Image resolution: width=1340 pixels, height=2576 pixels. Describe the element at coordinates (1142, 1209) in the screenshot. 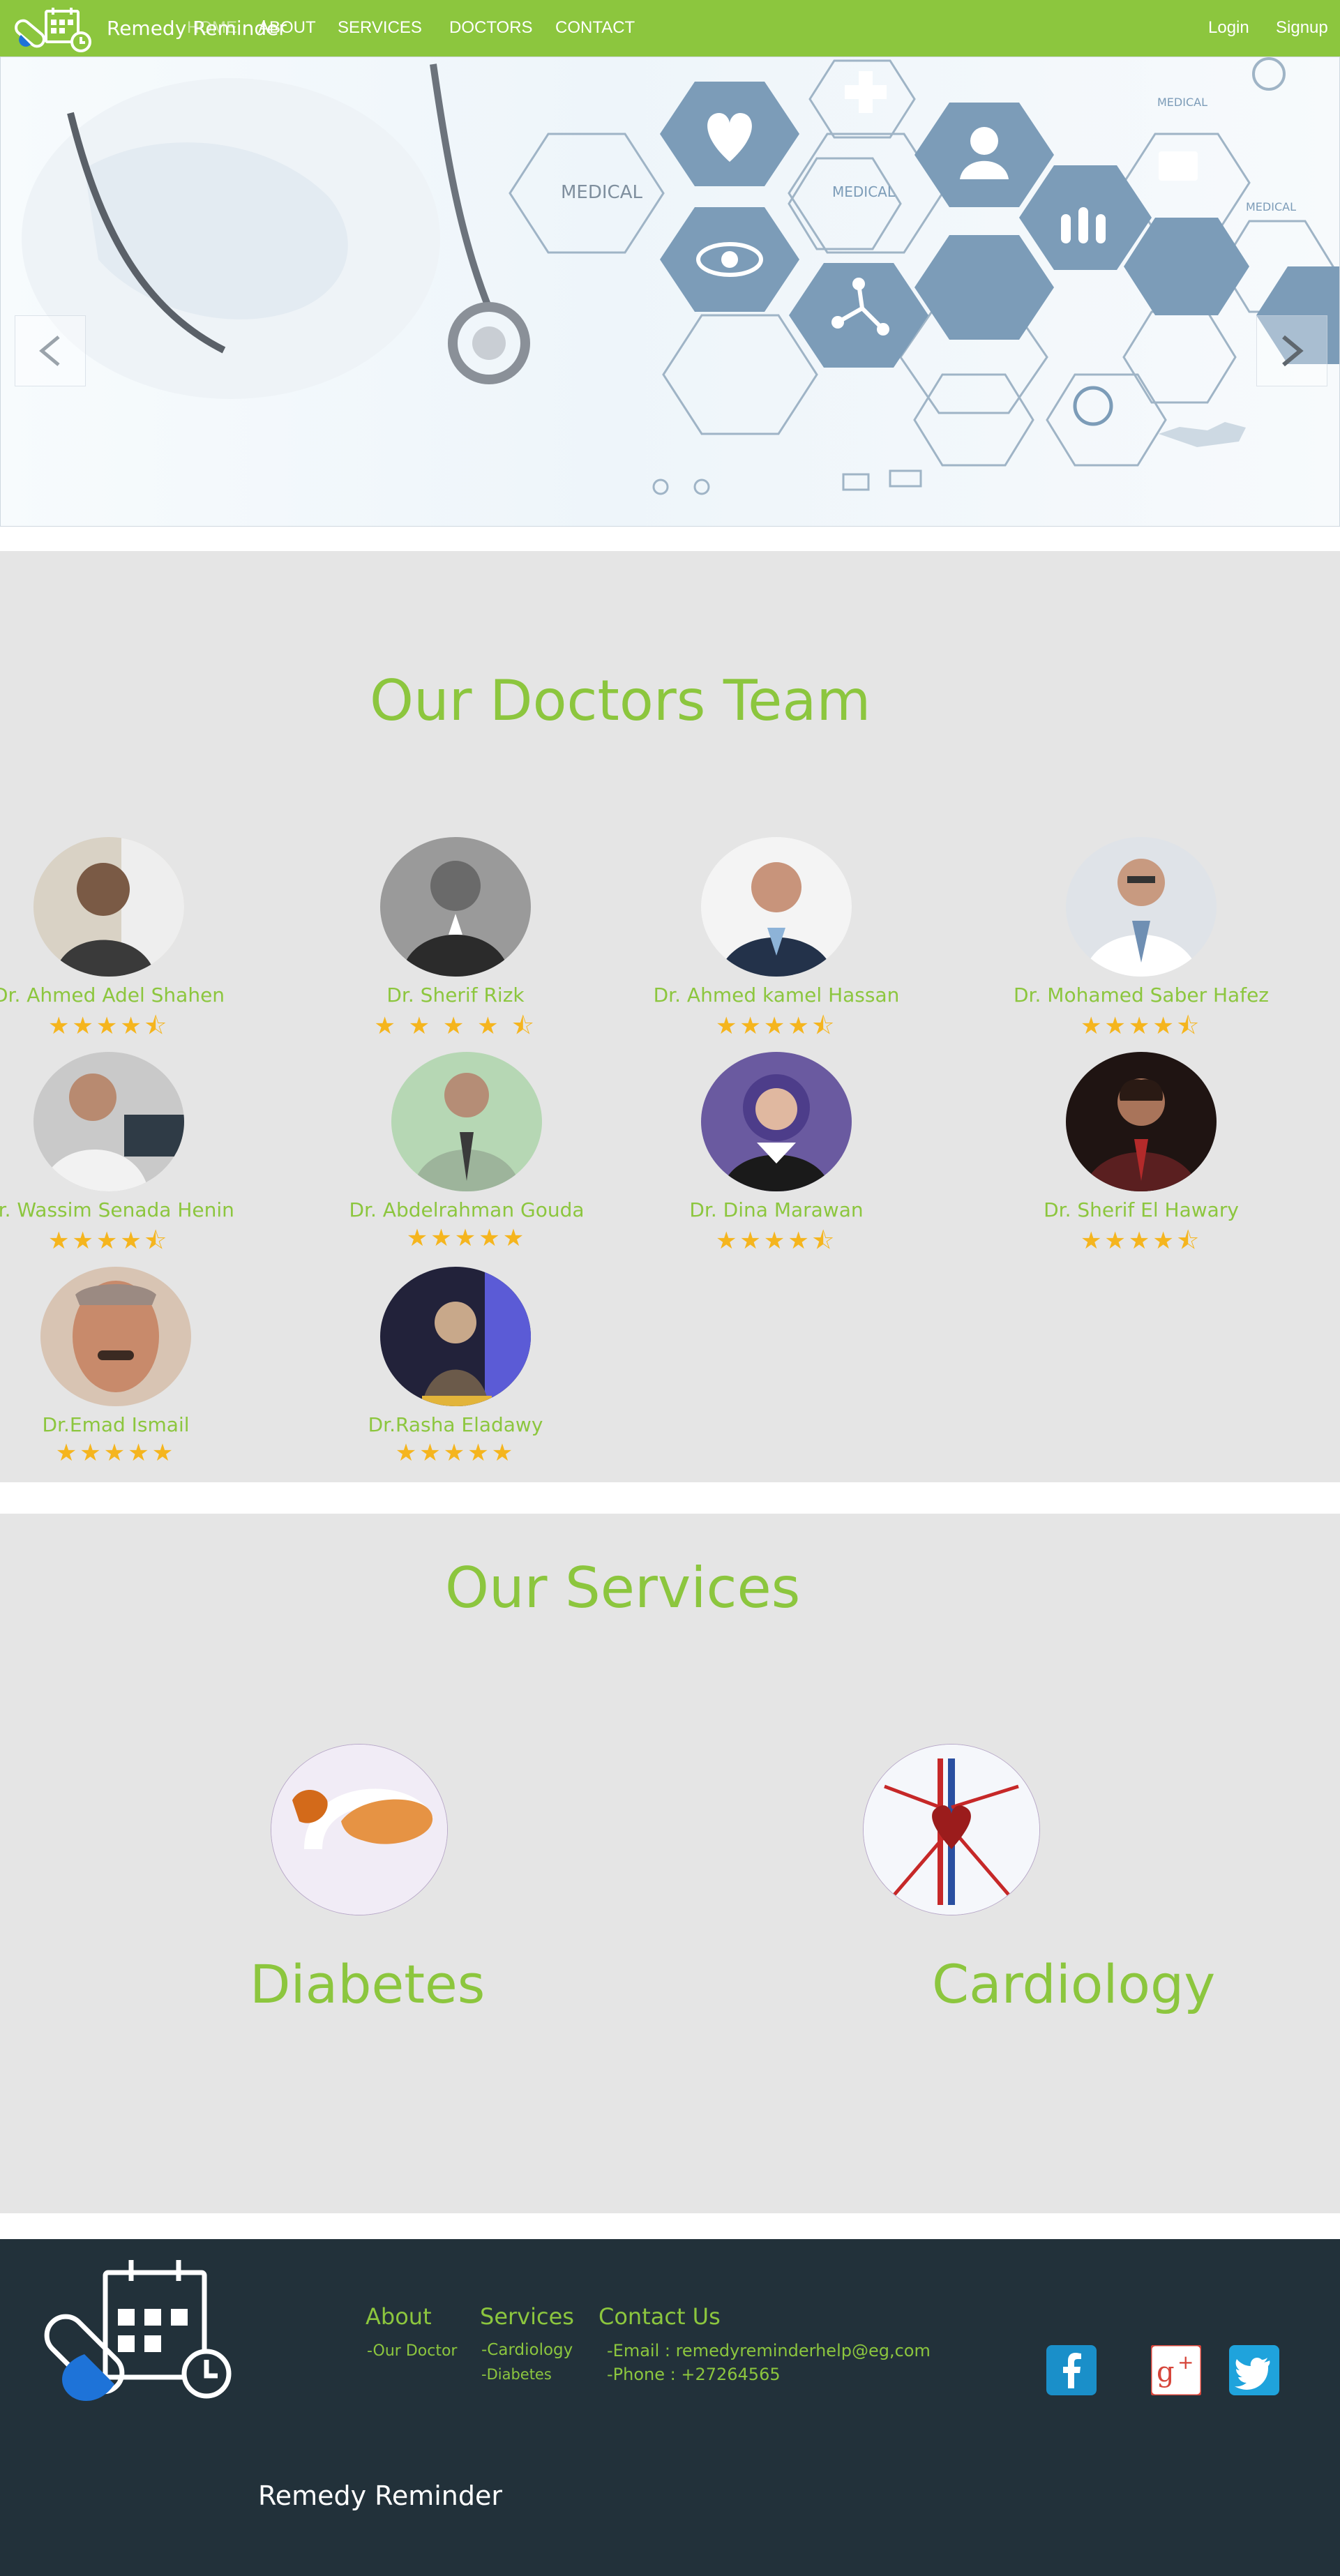

I see `doctor-name: Dr. Sherif El Hawary` at that location.